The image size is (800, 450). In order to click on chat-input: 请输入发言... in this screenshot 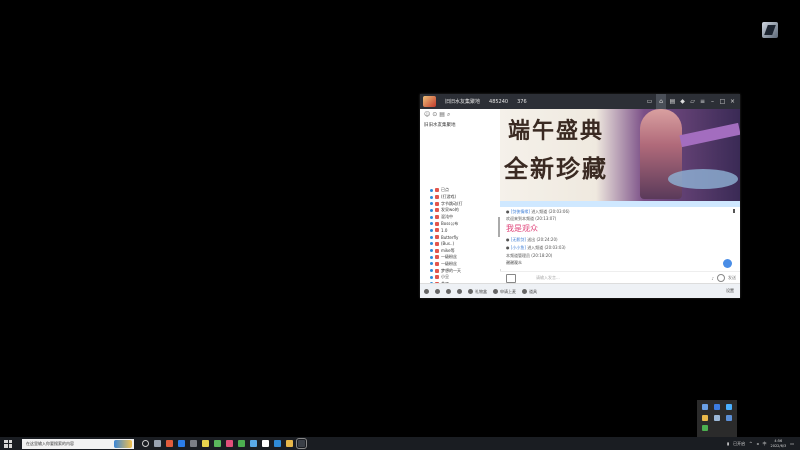, I will do `click(548, 278)`.